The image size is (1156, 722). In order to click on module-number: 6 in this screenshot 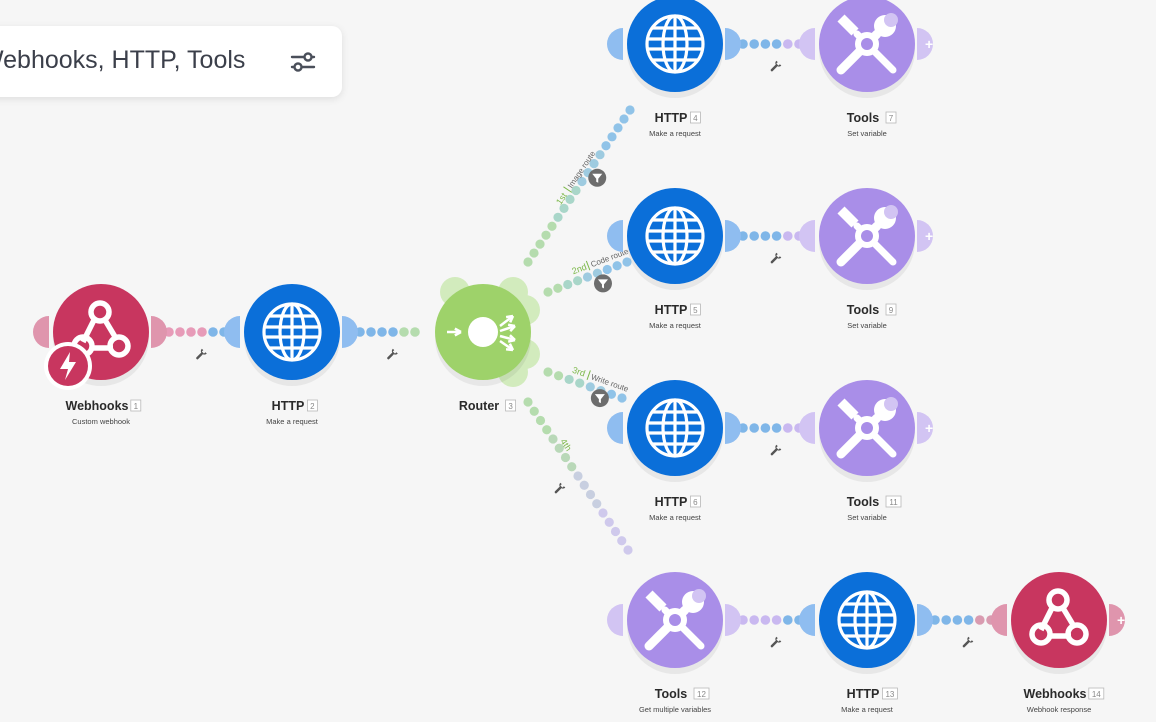, I will do `click(695, 502)`.